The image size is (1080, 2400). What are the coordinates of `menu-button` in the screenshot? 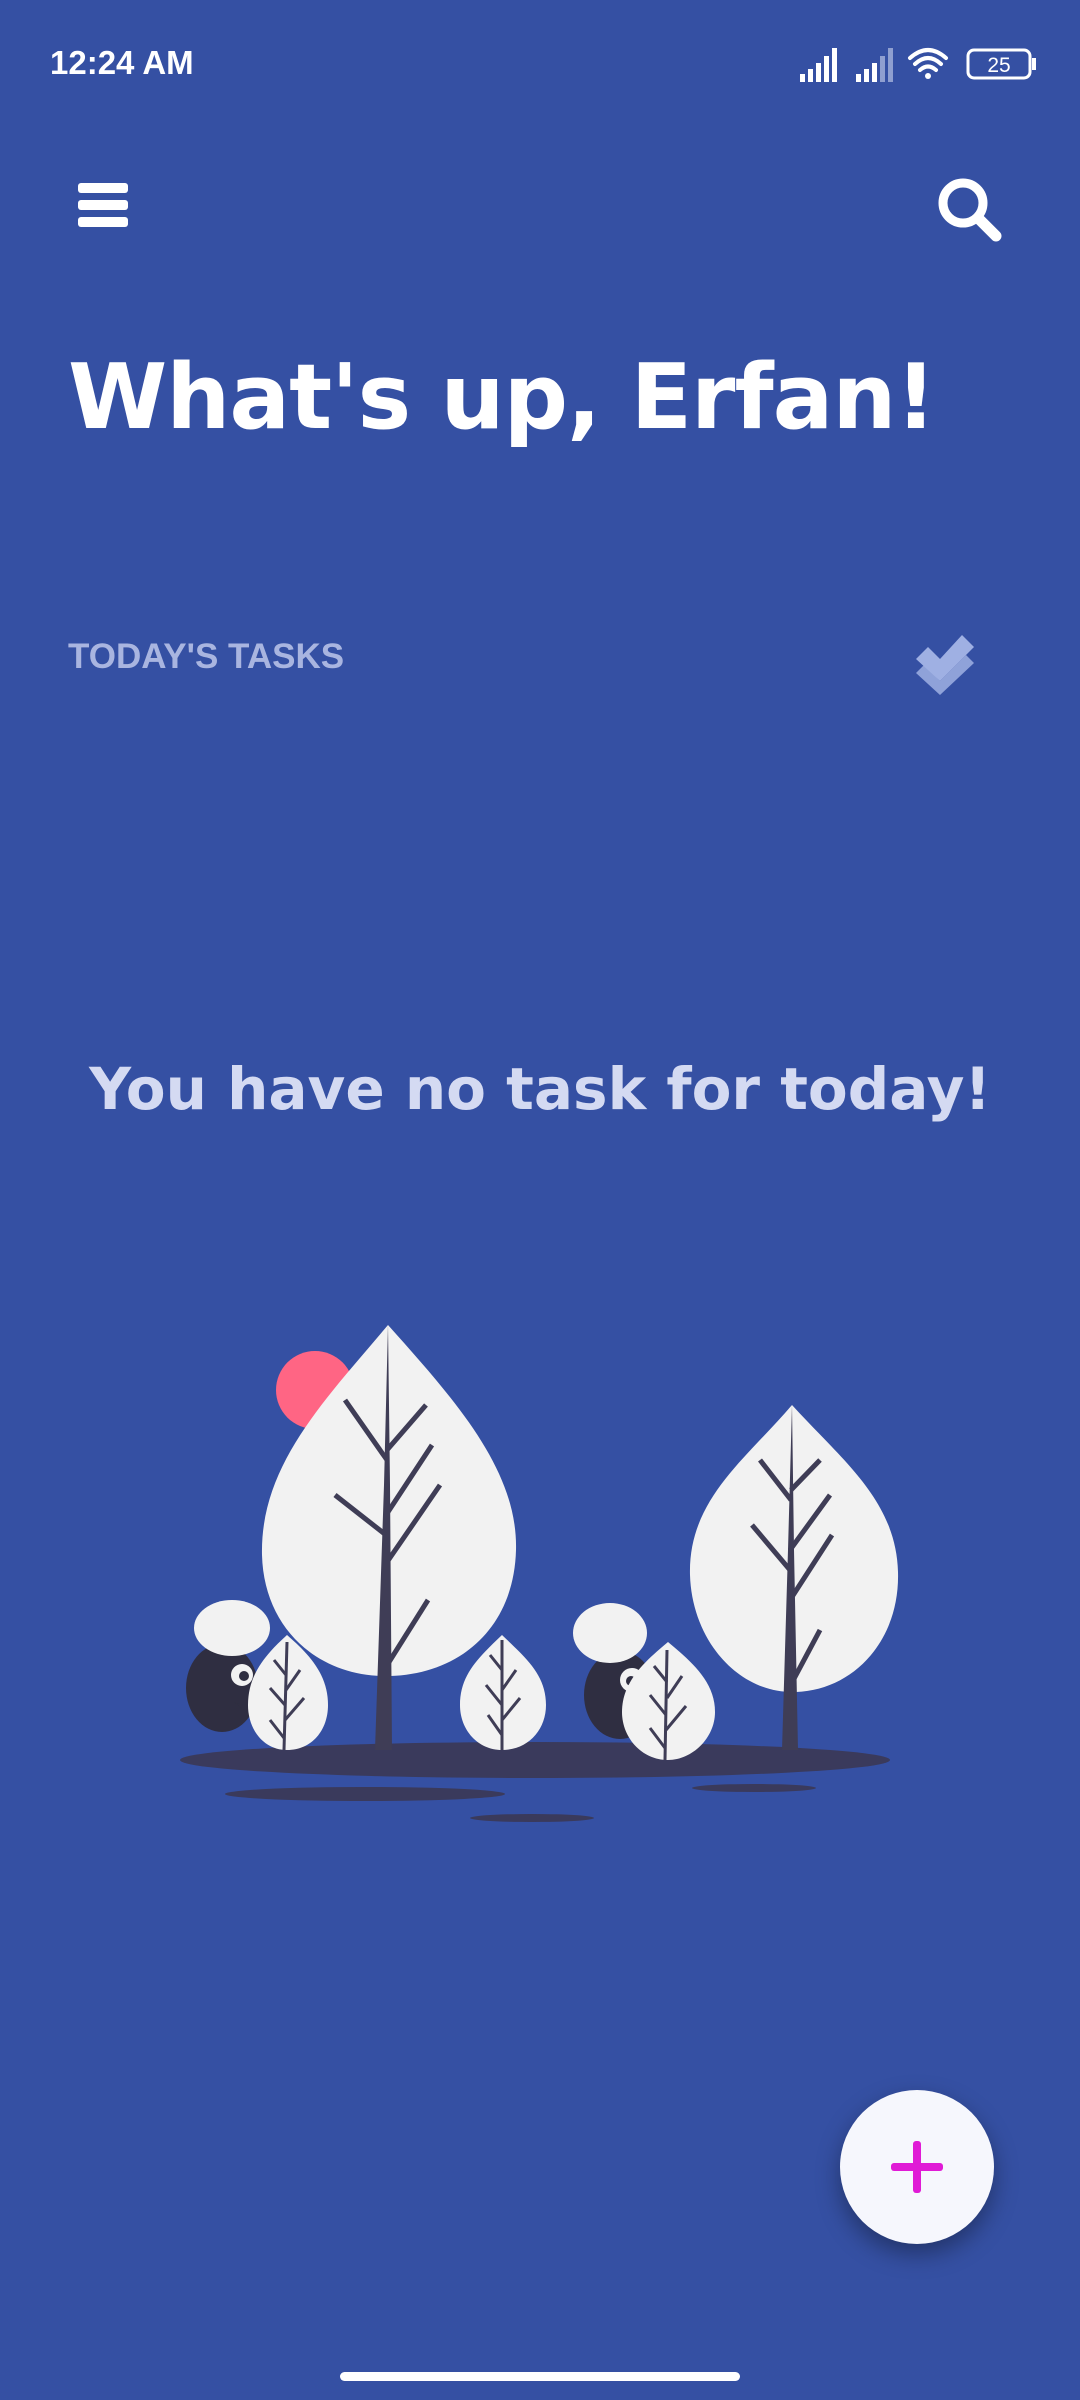 It's located at (110, 212).